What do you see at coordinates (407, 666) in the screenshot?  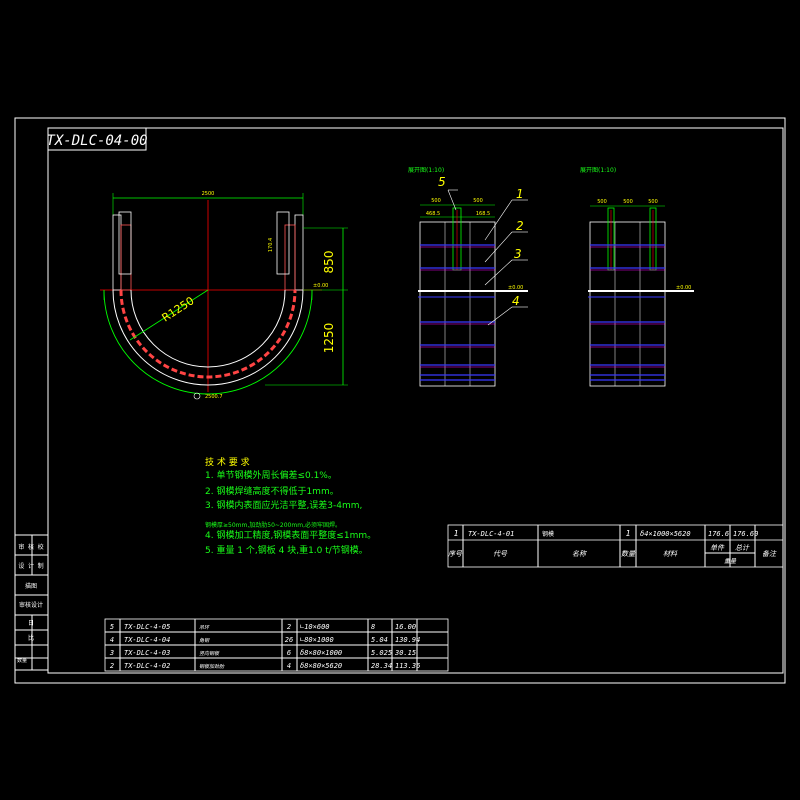 I see `parts-list-cell: 113.36` at bounding box center [407, 666].